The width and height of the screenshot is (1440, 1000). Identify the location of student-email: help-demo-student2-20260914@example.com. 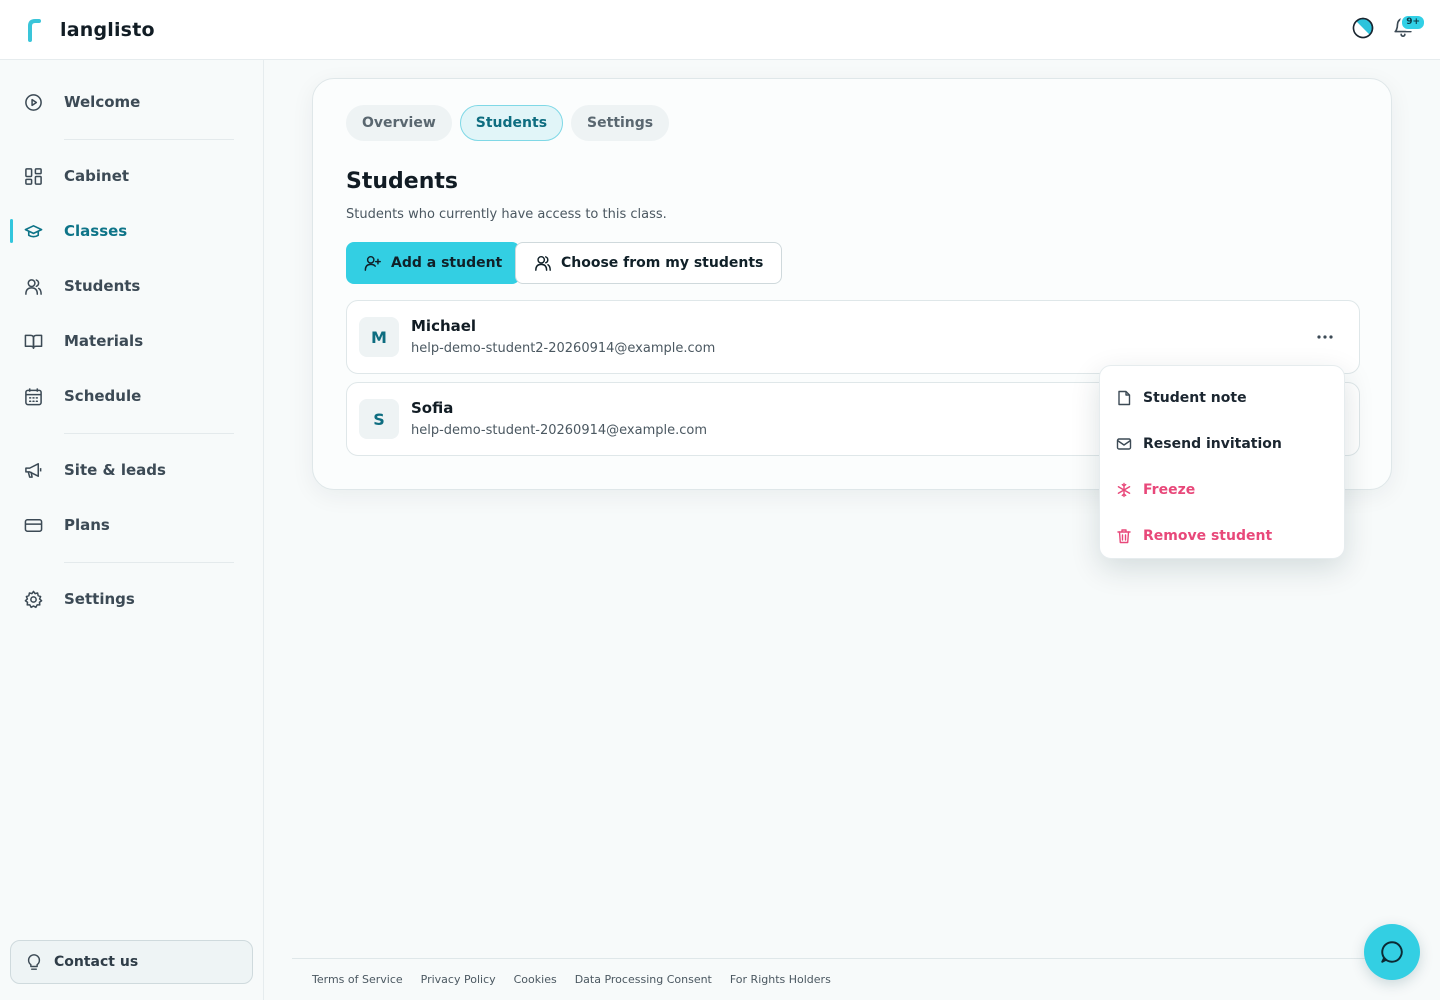
(563, 348).